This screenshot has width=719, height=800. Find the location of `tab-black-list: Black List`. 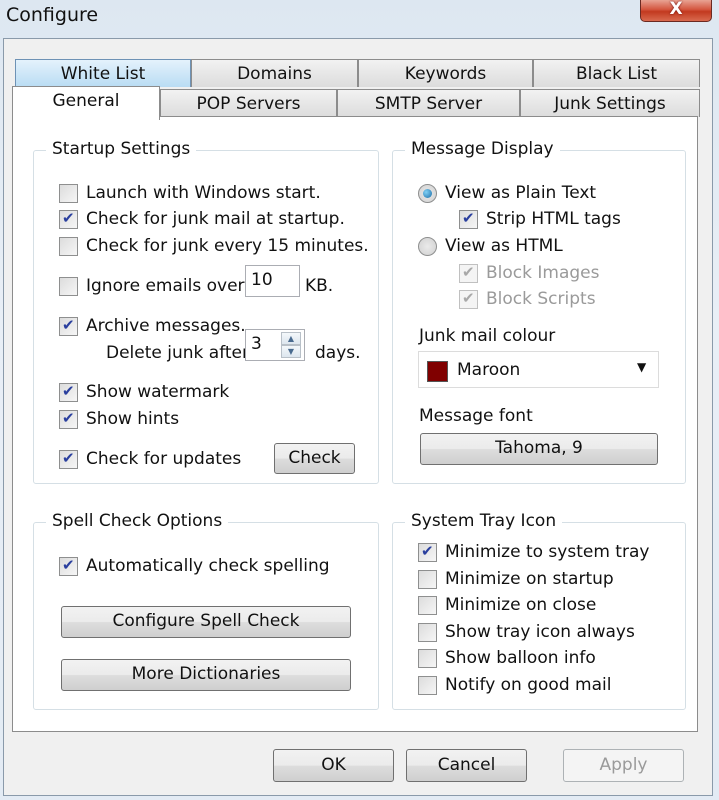

tab-black-list: Black List is located at coordinates (616, 73).